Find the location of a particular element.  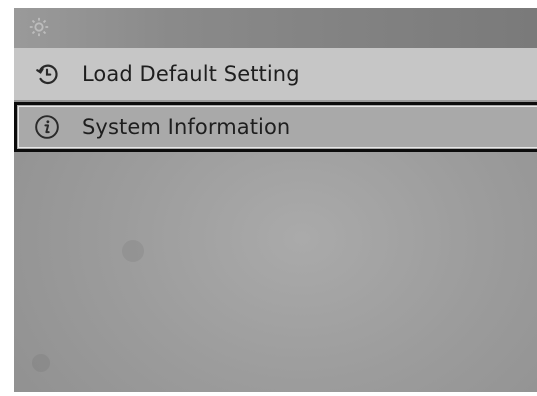

menu-item-label: Load Default Setting is located at coordinates (191, 74).